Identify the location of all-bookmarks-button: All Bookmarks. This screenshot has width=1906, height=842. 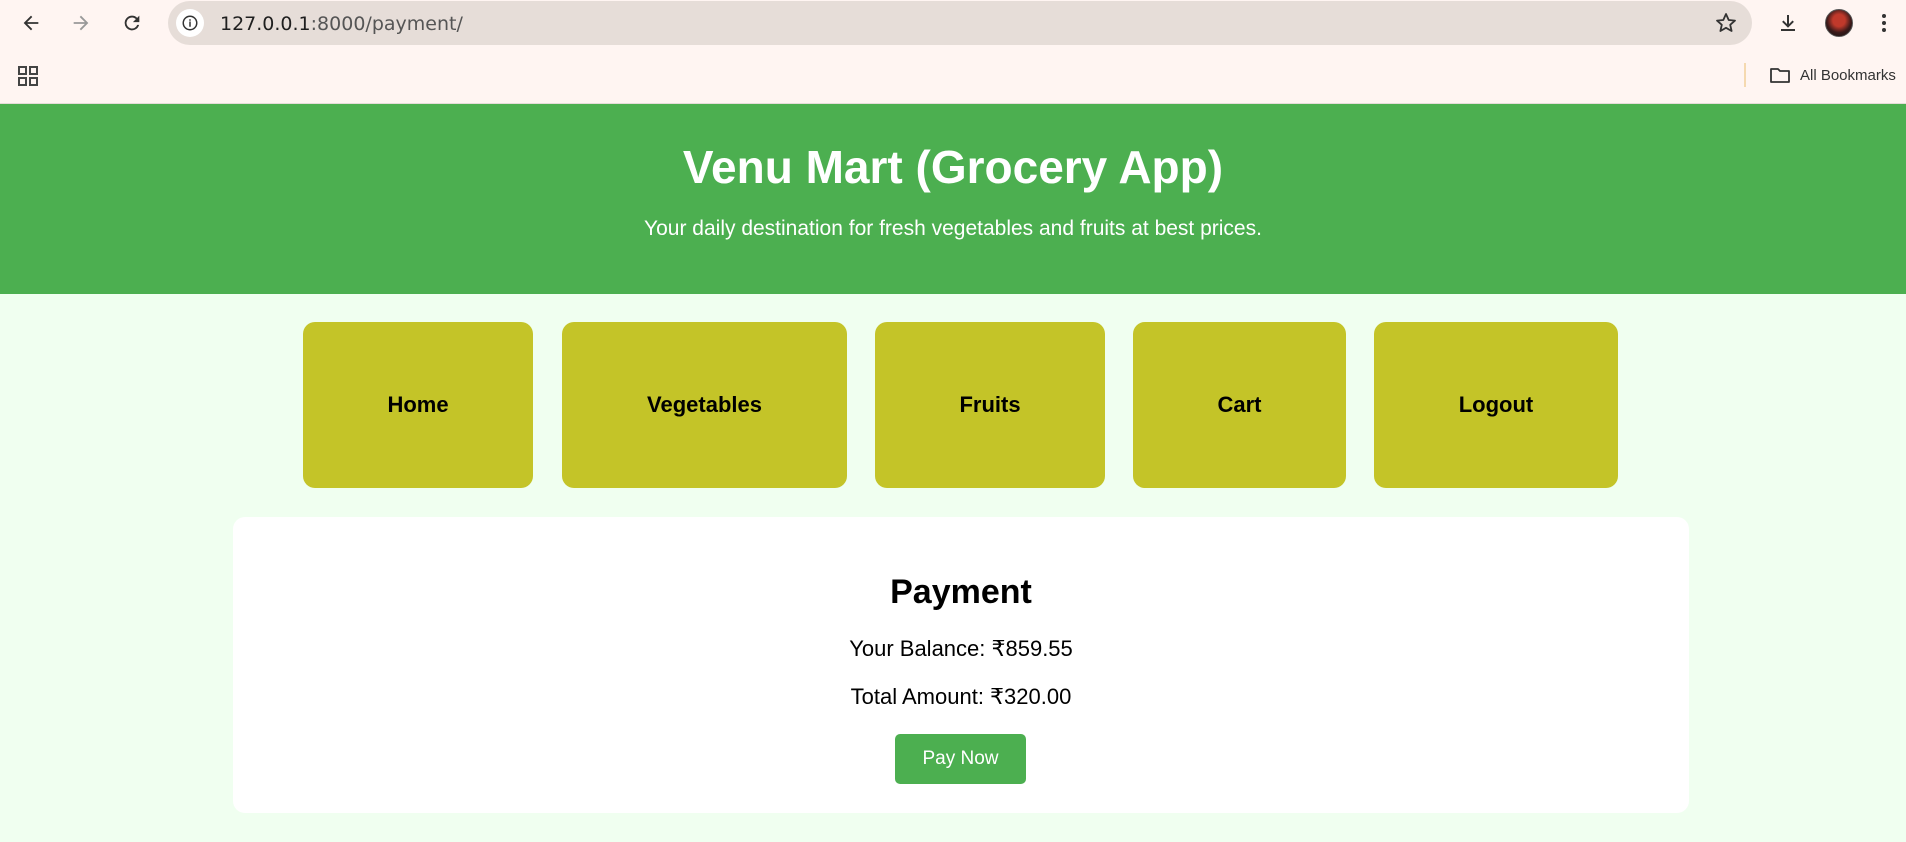
(1832, 75).